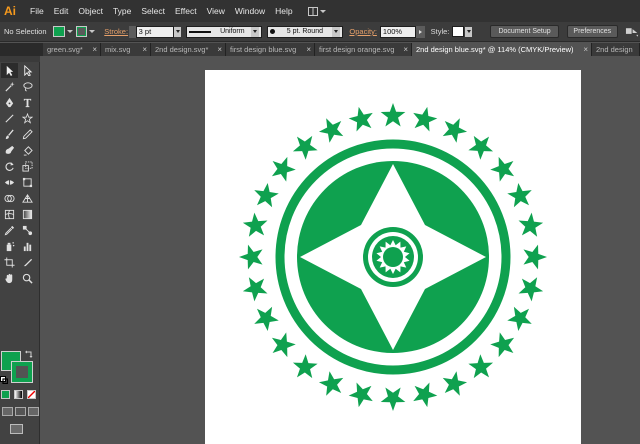 The image size is (640, 444). Describe the element at coordinates (263, 49) in the screenshot. I see `tab-label: first design blue.svg` at that location.